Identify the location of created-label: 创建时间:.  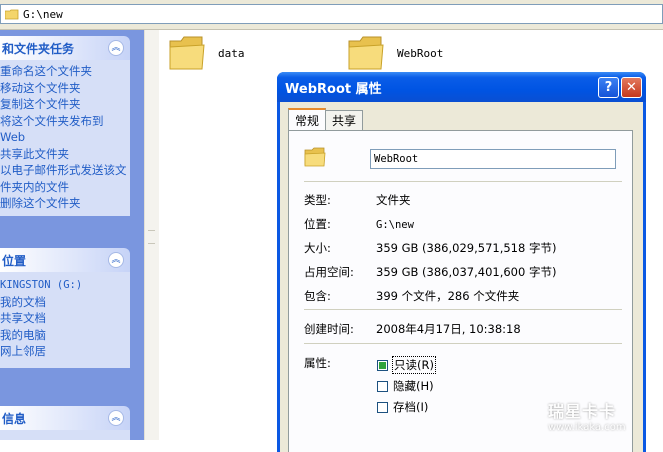
(329, 329).